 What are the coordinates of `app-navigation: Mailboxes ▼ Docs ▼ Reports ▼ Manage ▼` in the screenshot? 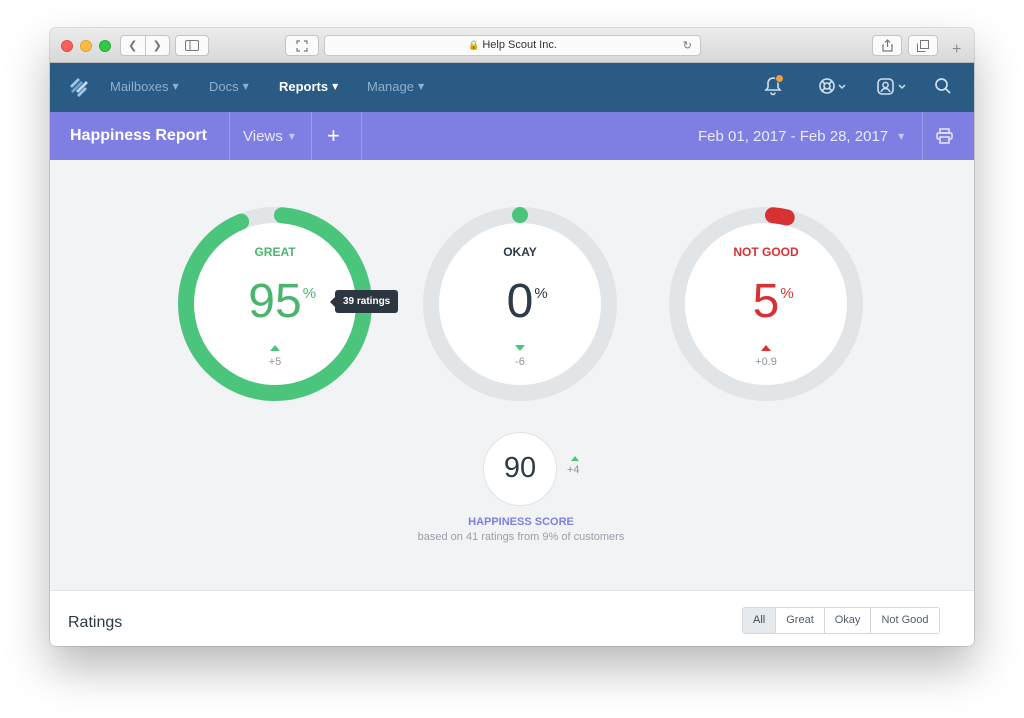 It's located at (512, 87).